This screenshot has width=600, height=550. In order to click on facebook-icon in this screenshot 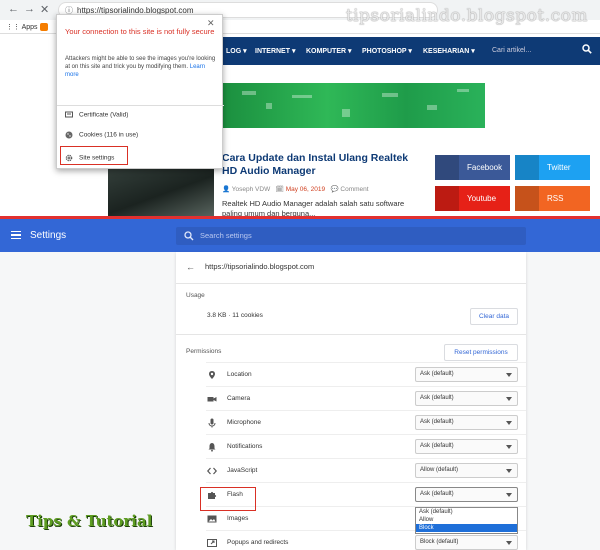, I will do `click(447, 167)`.